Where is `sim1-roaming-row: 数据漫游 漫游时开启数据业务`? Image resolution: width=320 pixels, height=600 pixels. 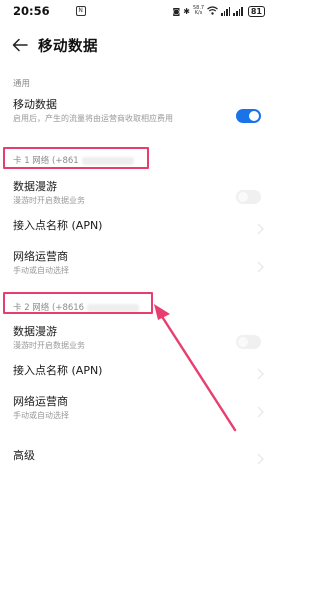 sim1-roaming-row: 数据漫游 漫游时开启数据业务 is located at coordinates (137, 197).